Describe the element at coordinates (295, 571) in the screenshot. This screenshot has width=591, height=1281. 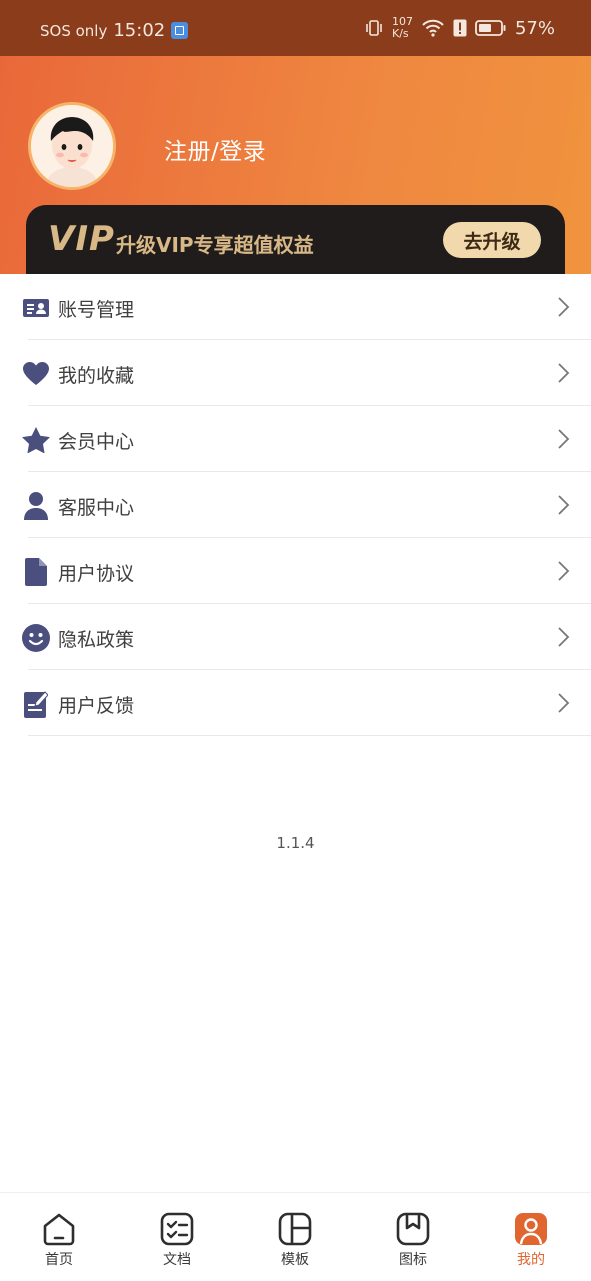
I see `menu-item-user-agreement: 用户协议` at that location.